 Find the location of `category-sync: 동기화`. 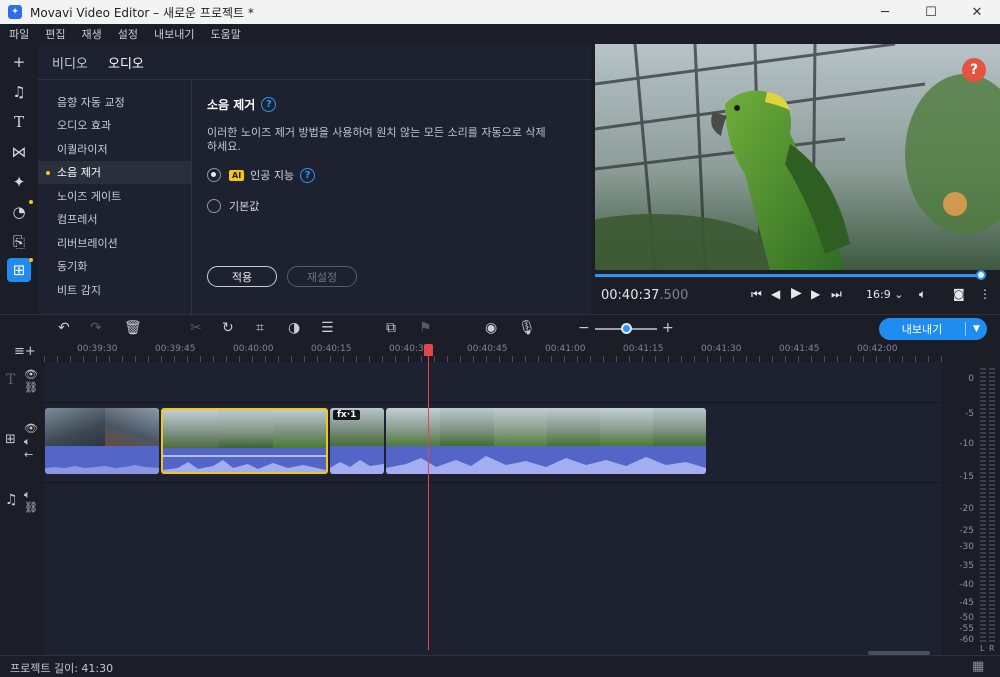

category-sync: 동기화 is located at coordinates (114, 267).